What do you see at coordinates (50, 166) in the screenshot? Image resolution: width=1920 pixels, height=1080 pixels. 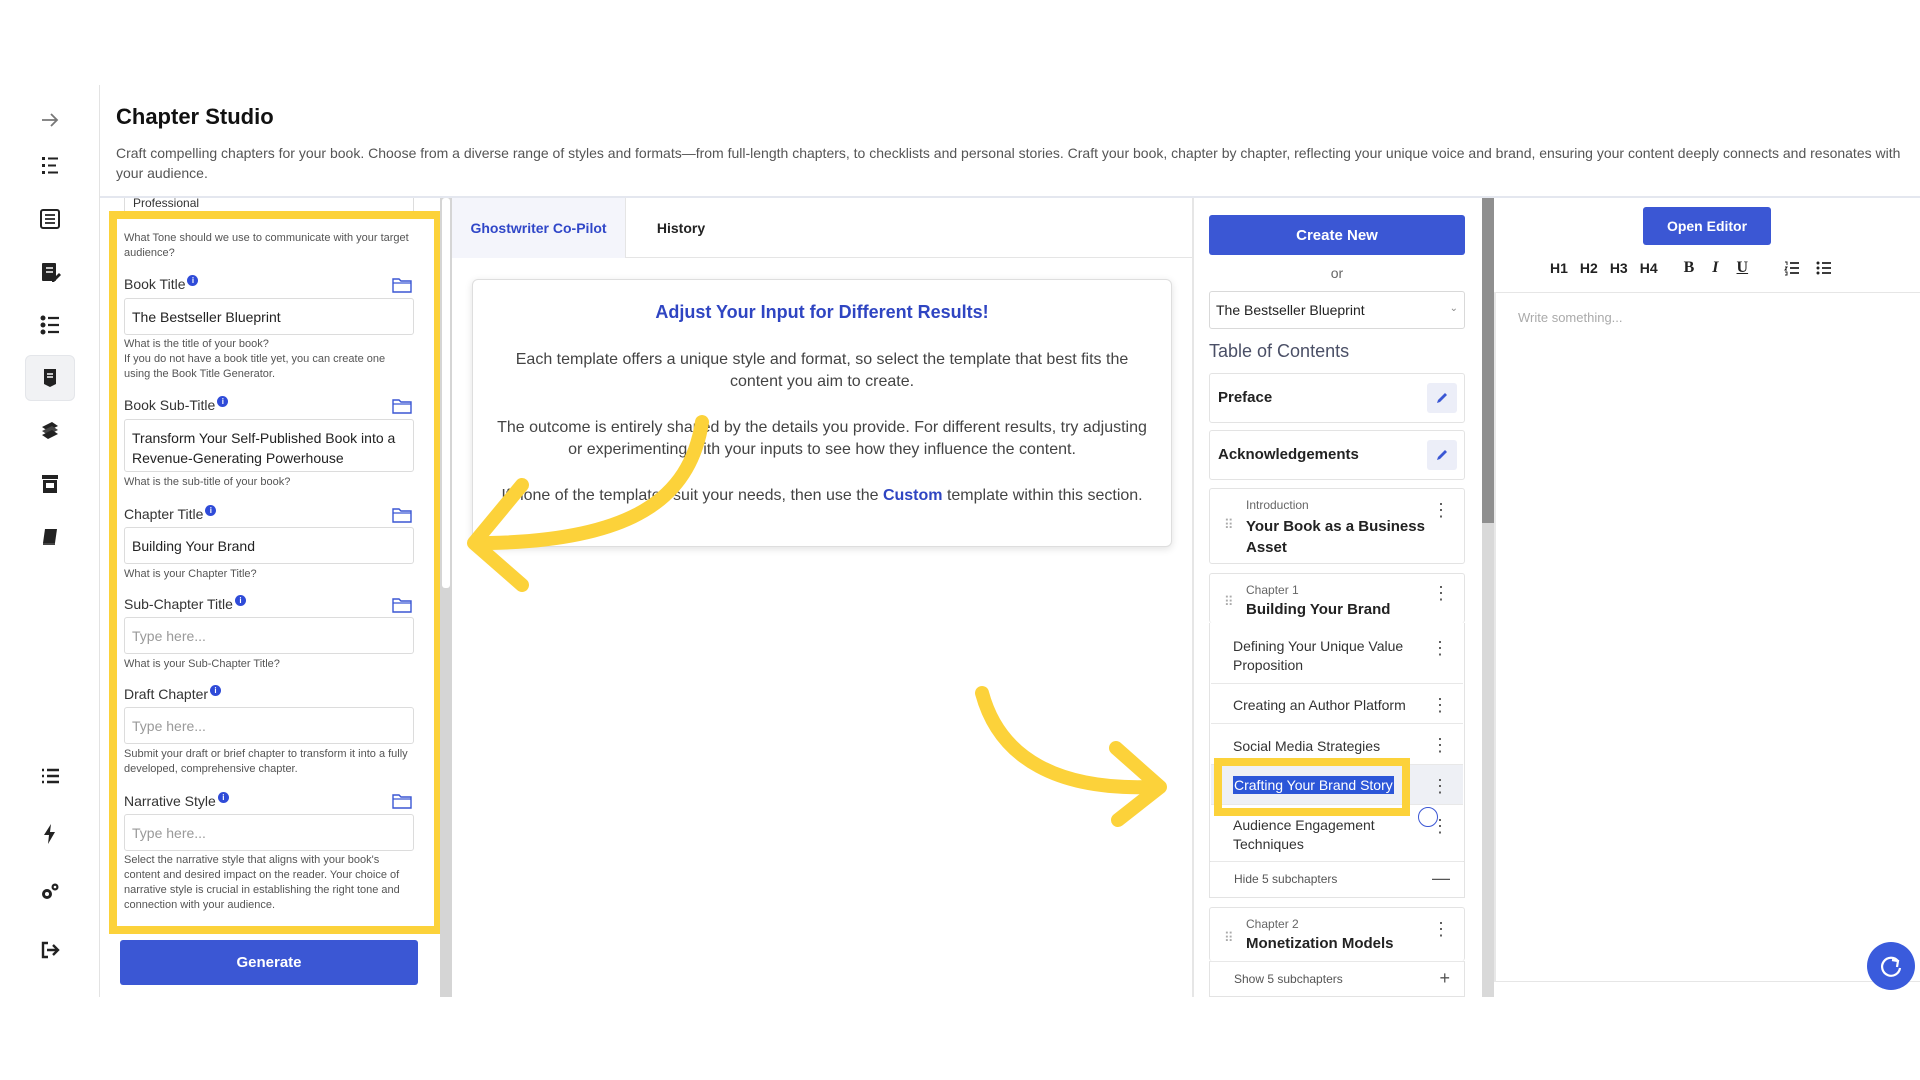 I see `outline-list-icon` at bounding box center [50, 166].